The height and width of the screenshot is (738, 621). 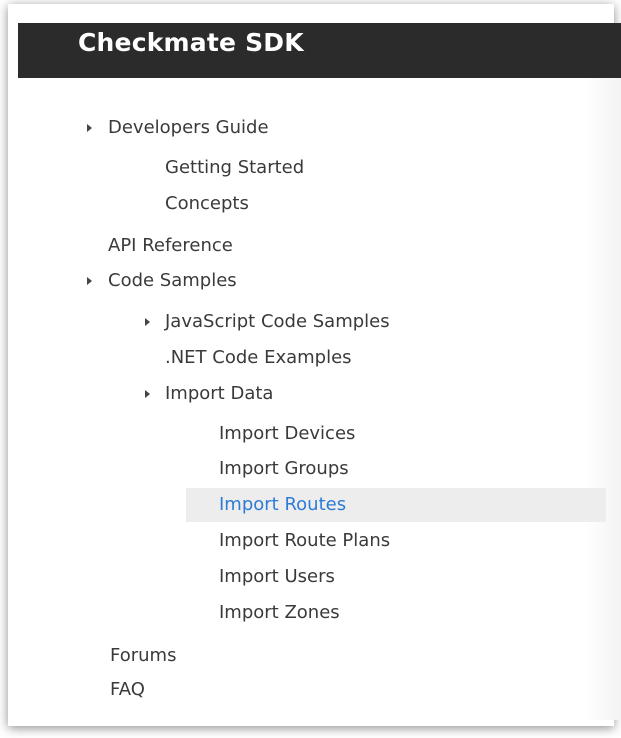 I want to click on nav-item-import-data: Import Data, so click(x=219, y=394).